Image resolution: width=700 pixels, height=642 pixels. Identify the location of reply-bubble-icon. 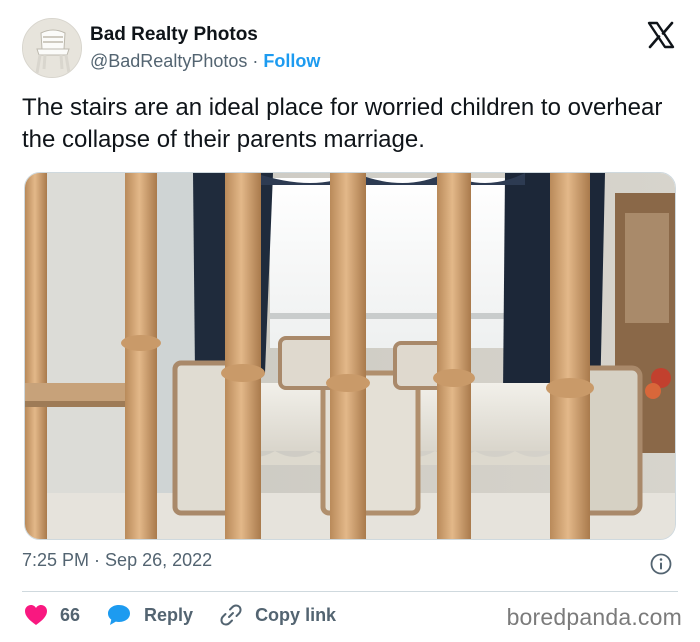
(119, 615).